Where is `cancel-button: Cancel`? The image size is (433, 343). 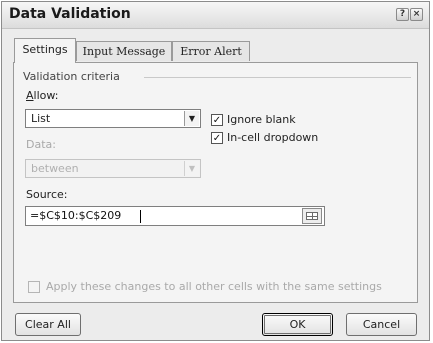 cancel-button: Cancel is located at coordinates (381, 324).